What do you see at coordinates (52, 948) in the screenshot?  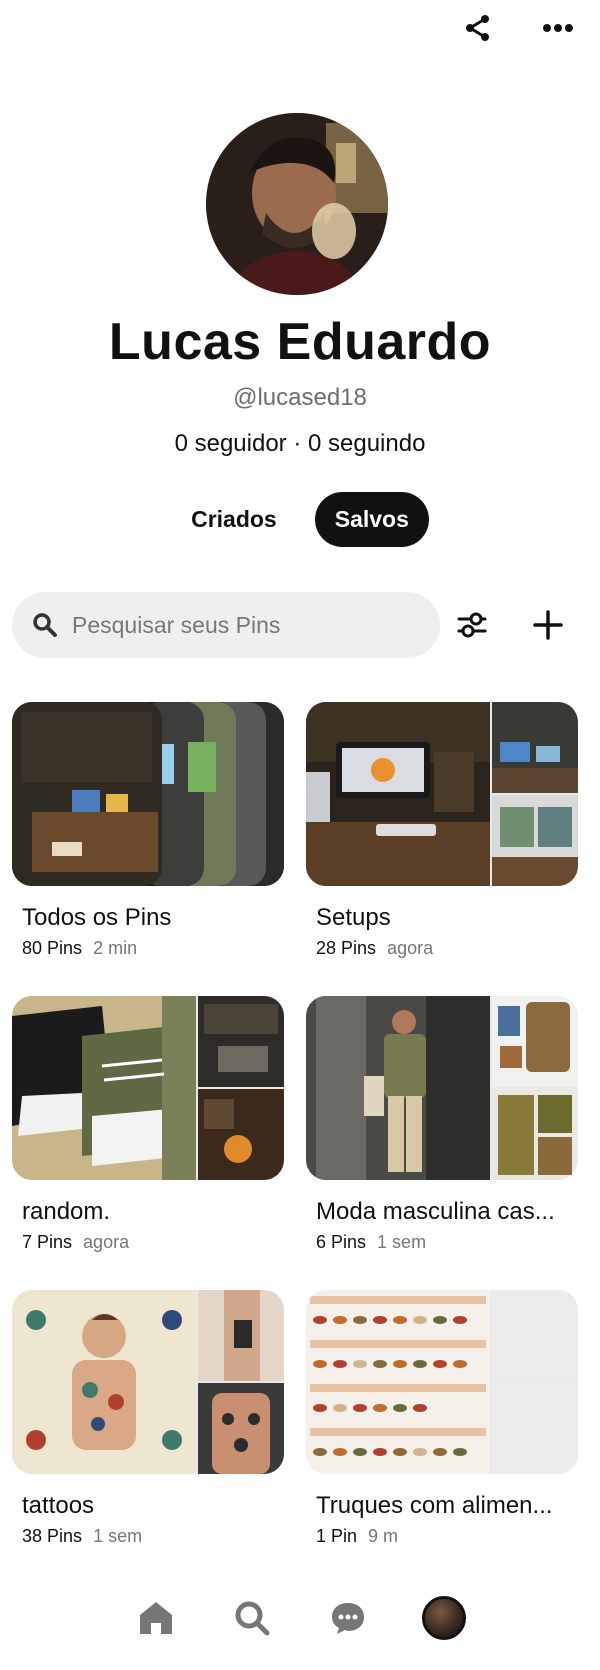 I see `board-pin-count: 80 Pins` at bounding box center [52, 948].